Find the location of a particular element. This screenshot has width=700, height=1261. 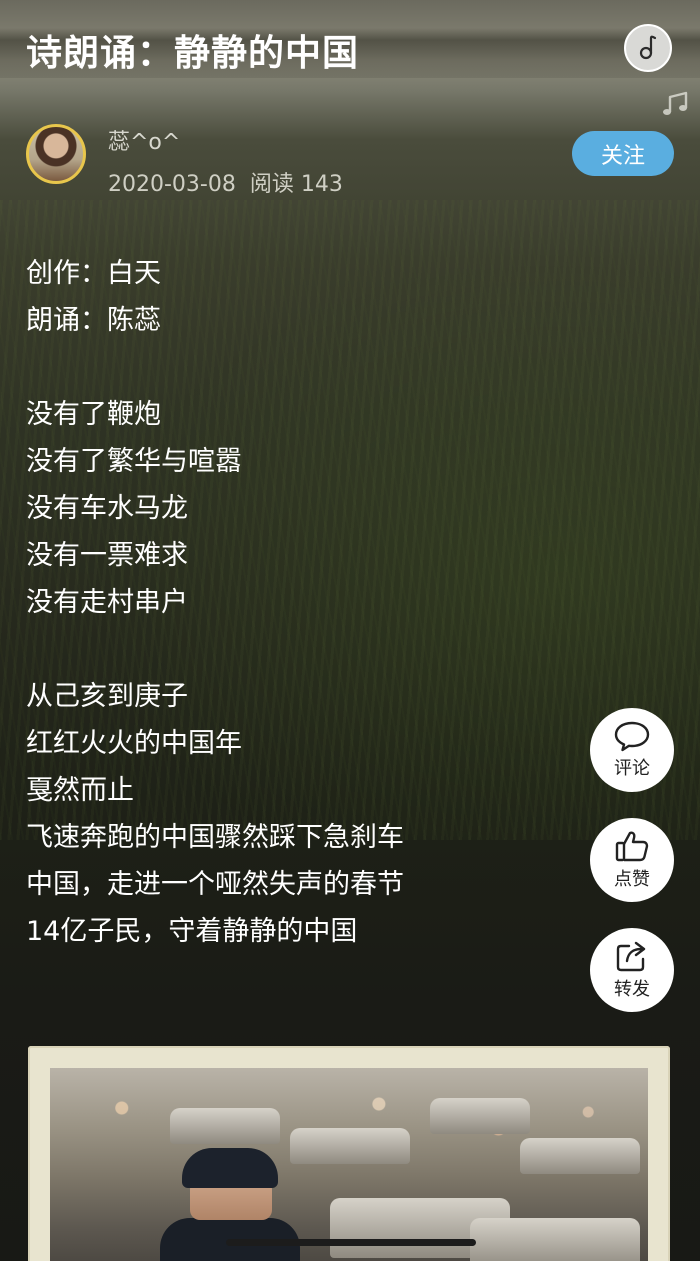

music-note-icon is located at coordinates (675, 103).